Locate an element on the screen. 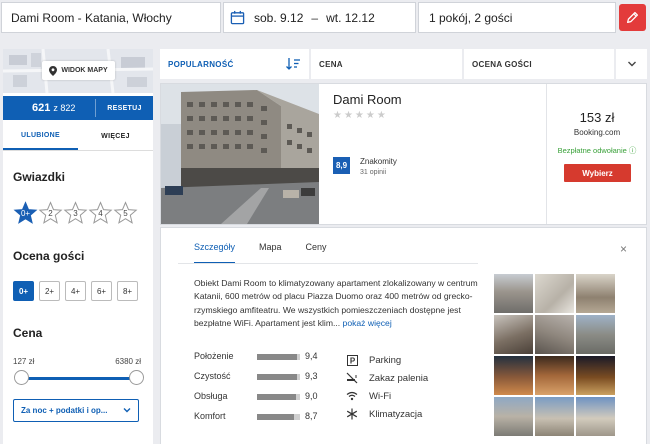 The image size is (650, 444). map-view-label: WIDOK MAPY is located at coordinates (84, 70).